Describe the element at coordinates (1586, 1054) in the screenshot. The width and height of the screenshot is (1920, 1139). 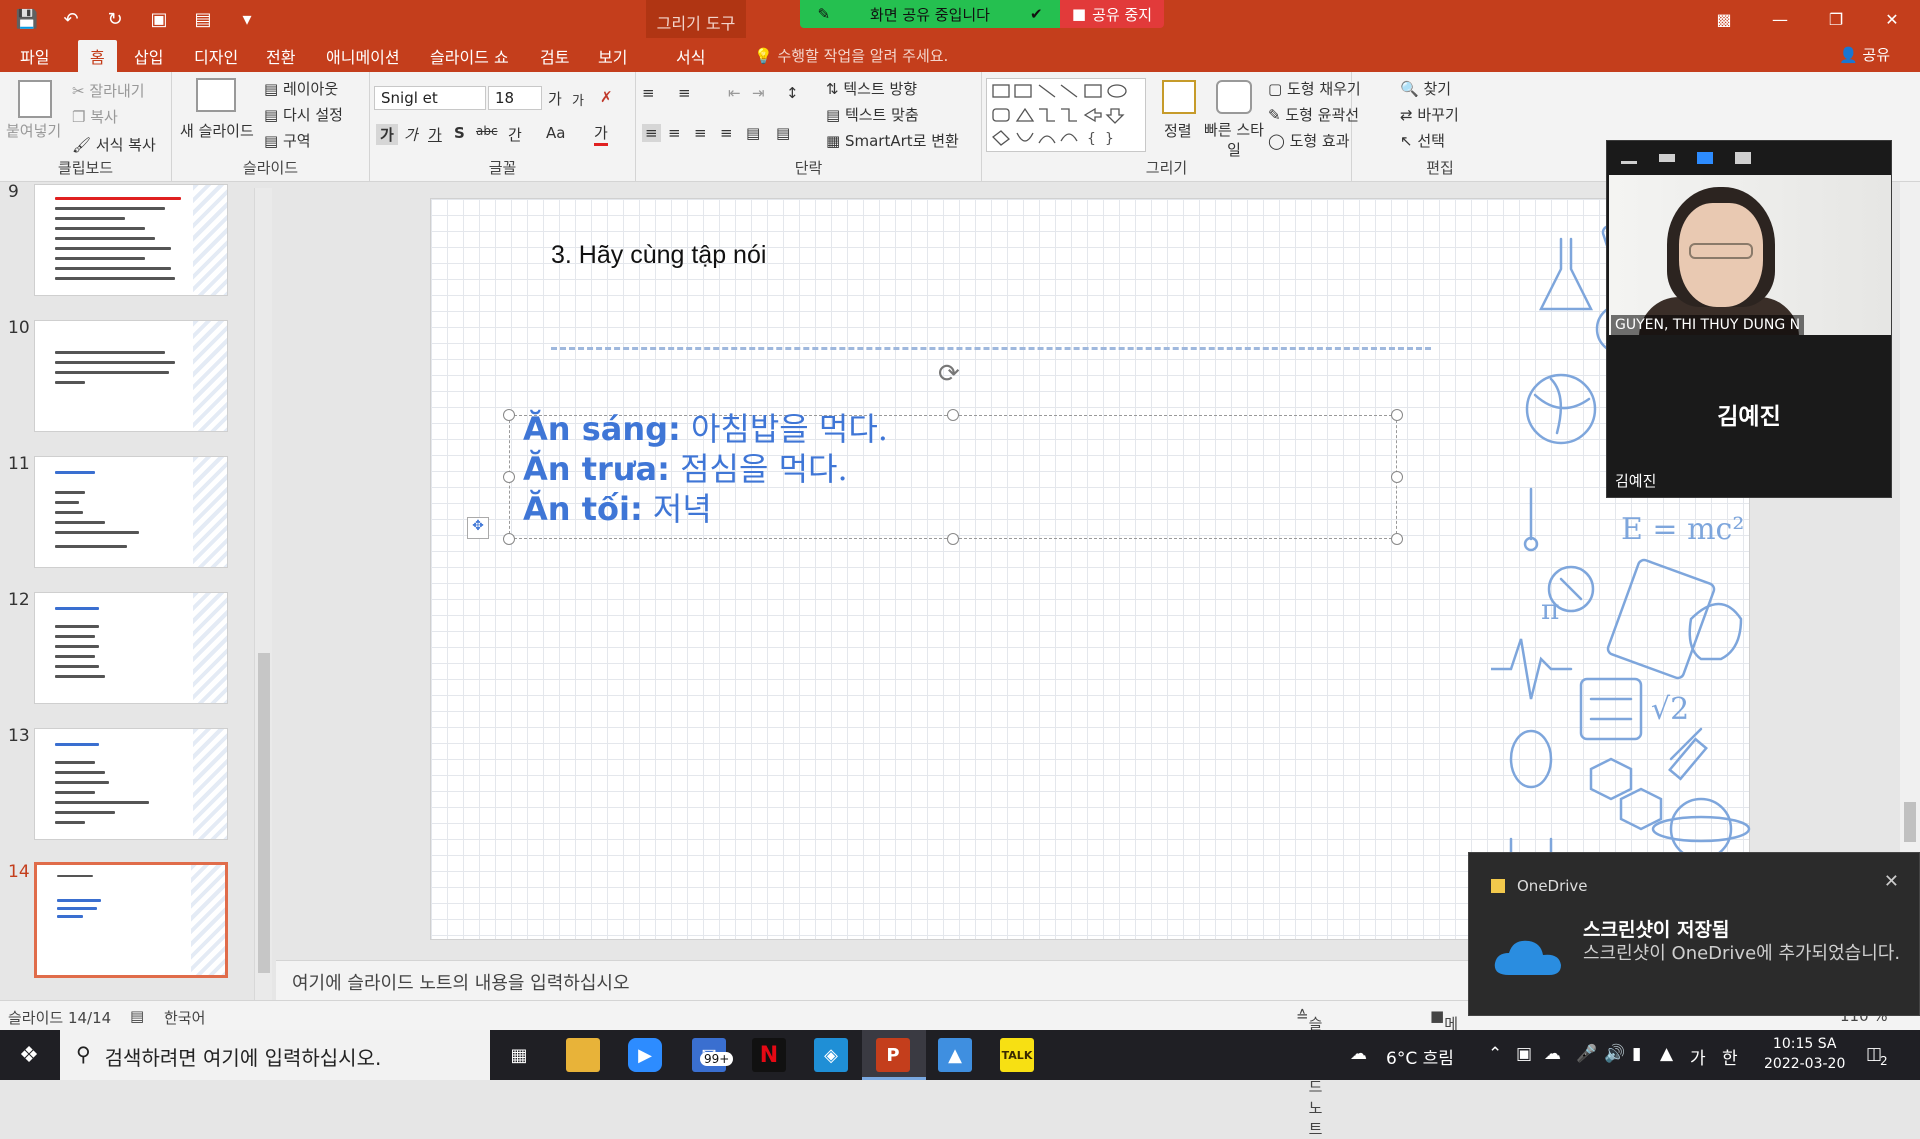
I see `microphone-icon: 🎤` at that location.